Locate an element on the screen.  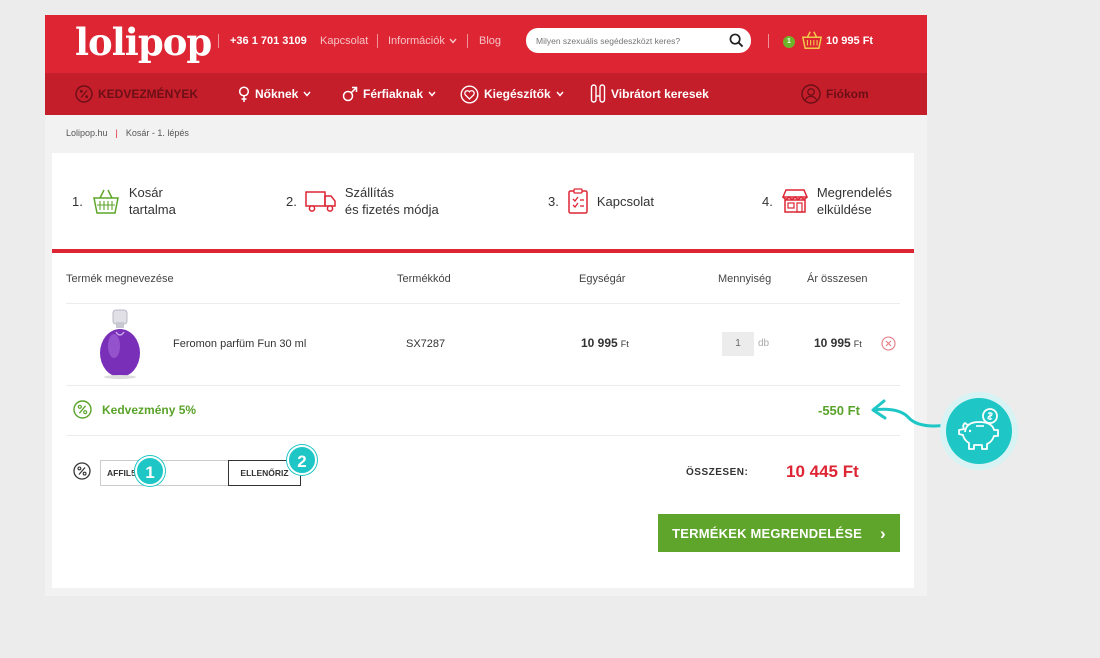
phone-number: +36 1 701 3109 is located at coordinates (268, 41).